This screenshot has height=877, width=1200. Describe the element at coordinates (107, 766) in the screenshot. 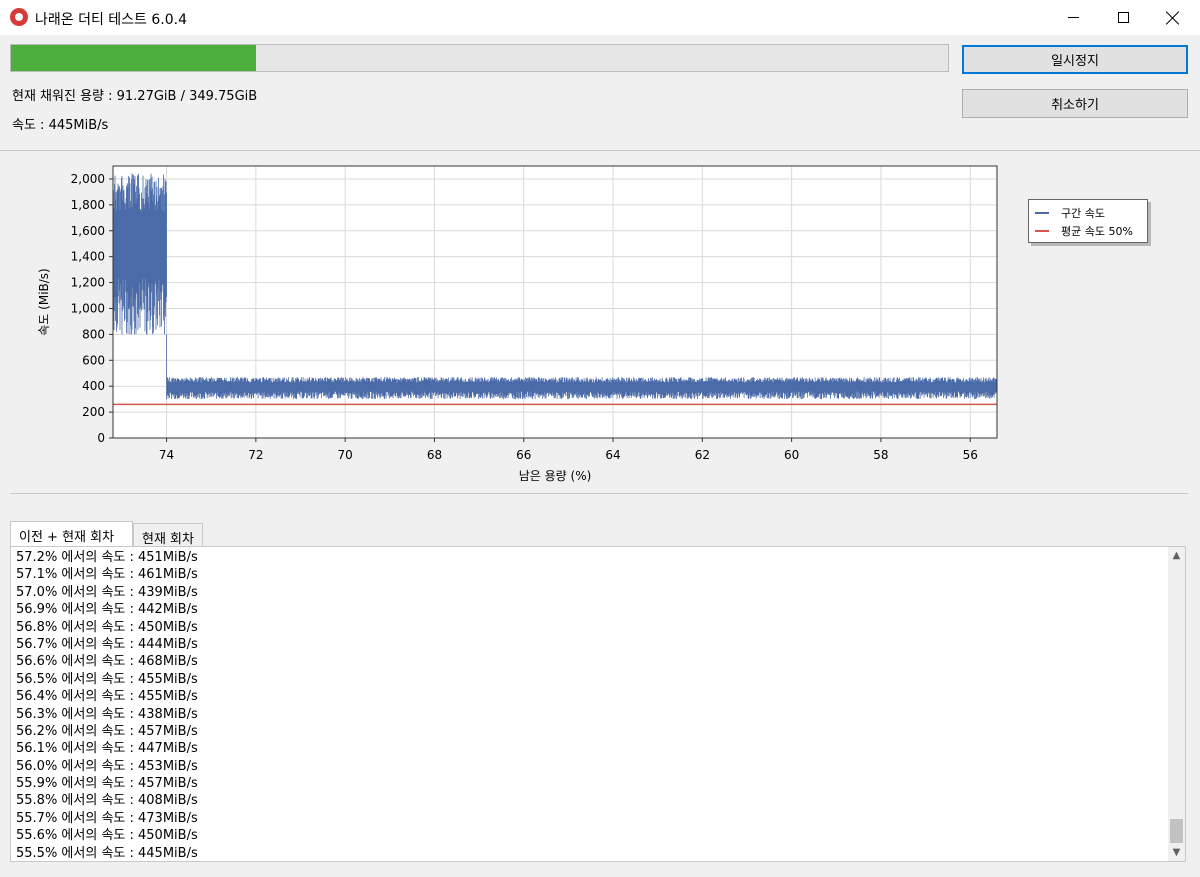

I see `log-item: 56.0% 에서의 속도 : 453MiB/s` at that location.